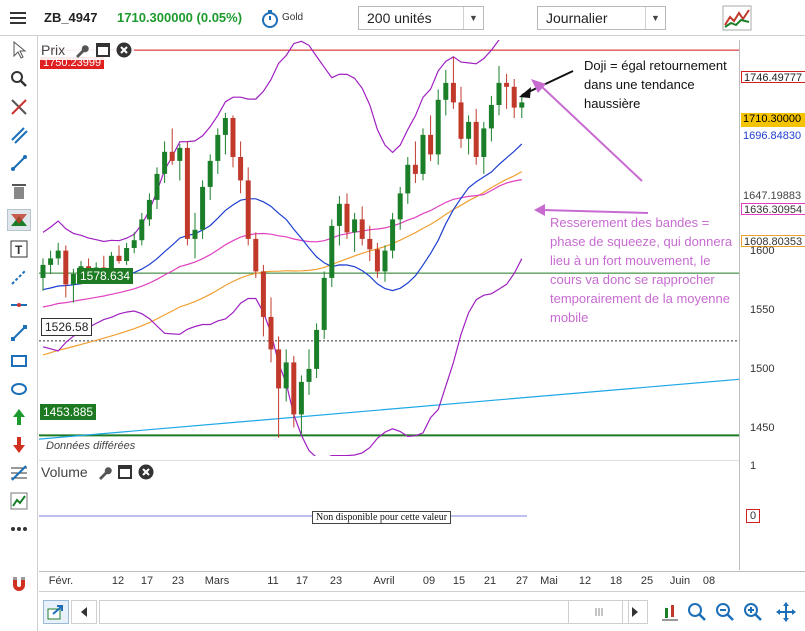  I want to click on units-select: 200 unités ▼, so click(421, 18).